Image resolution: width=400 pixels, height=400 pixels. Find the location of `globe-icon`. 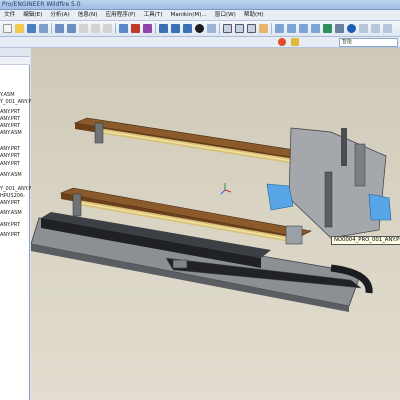

globe-icon is located at coordinates (351, 28).